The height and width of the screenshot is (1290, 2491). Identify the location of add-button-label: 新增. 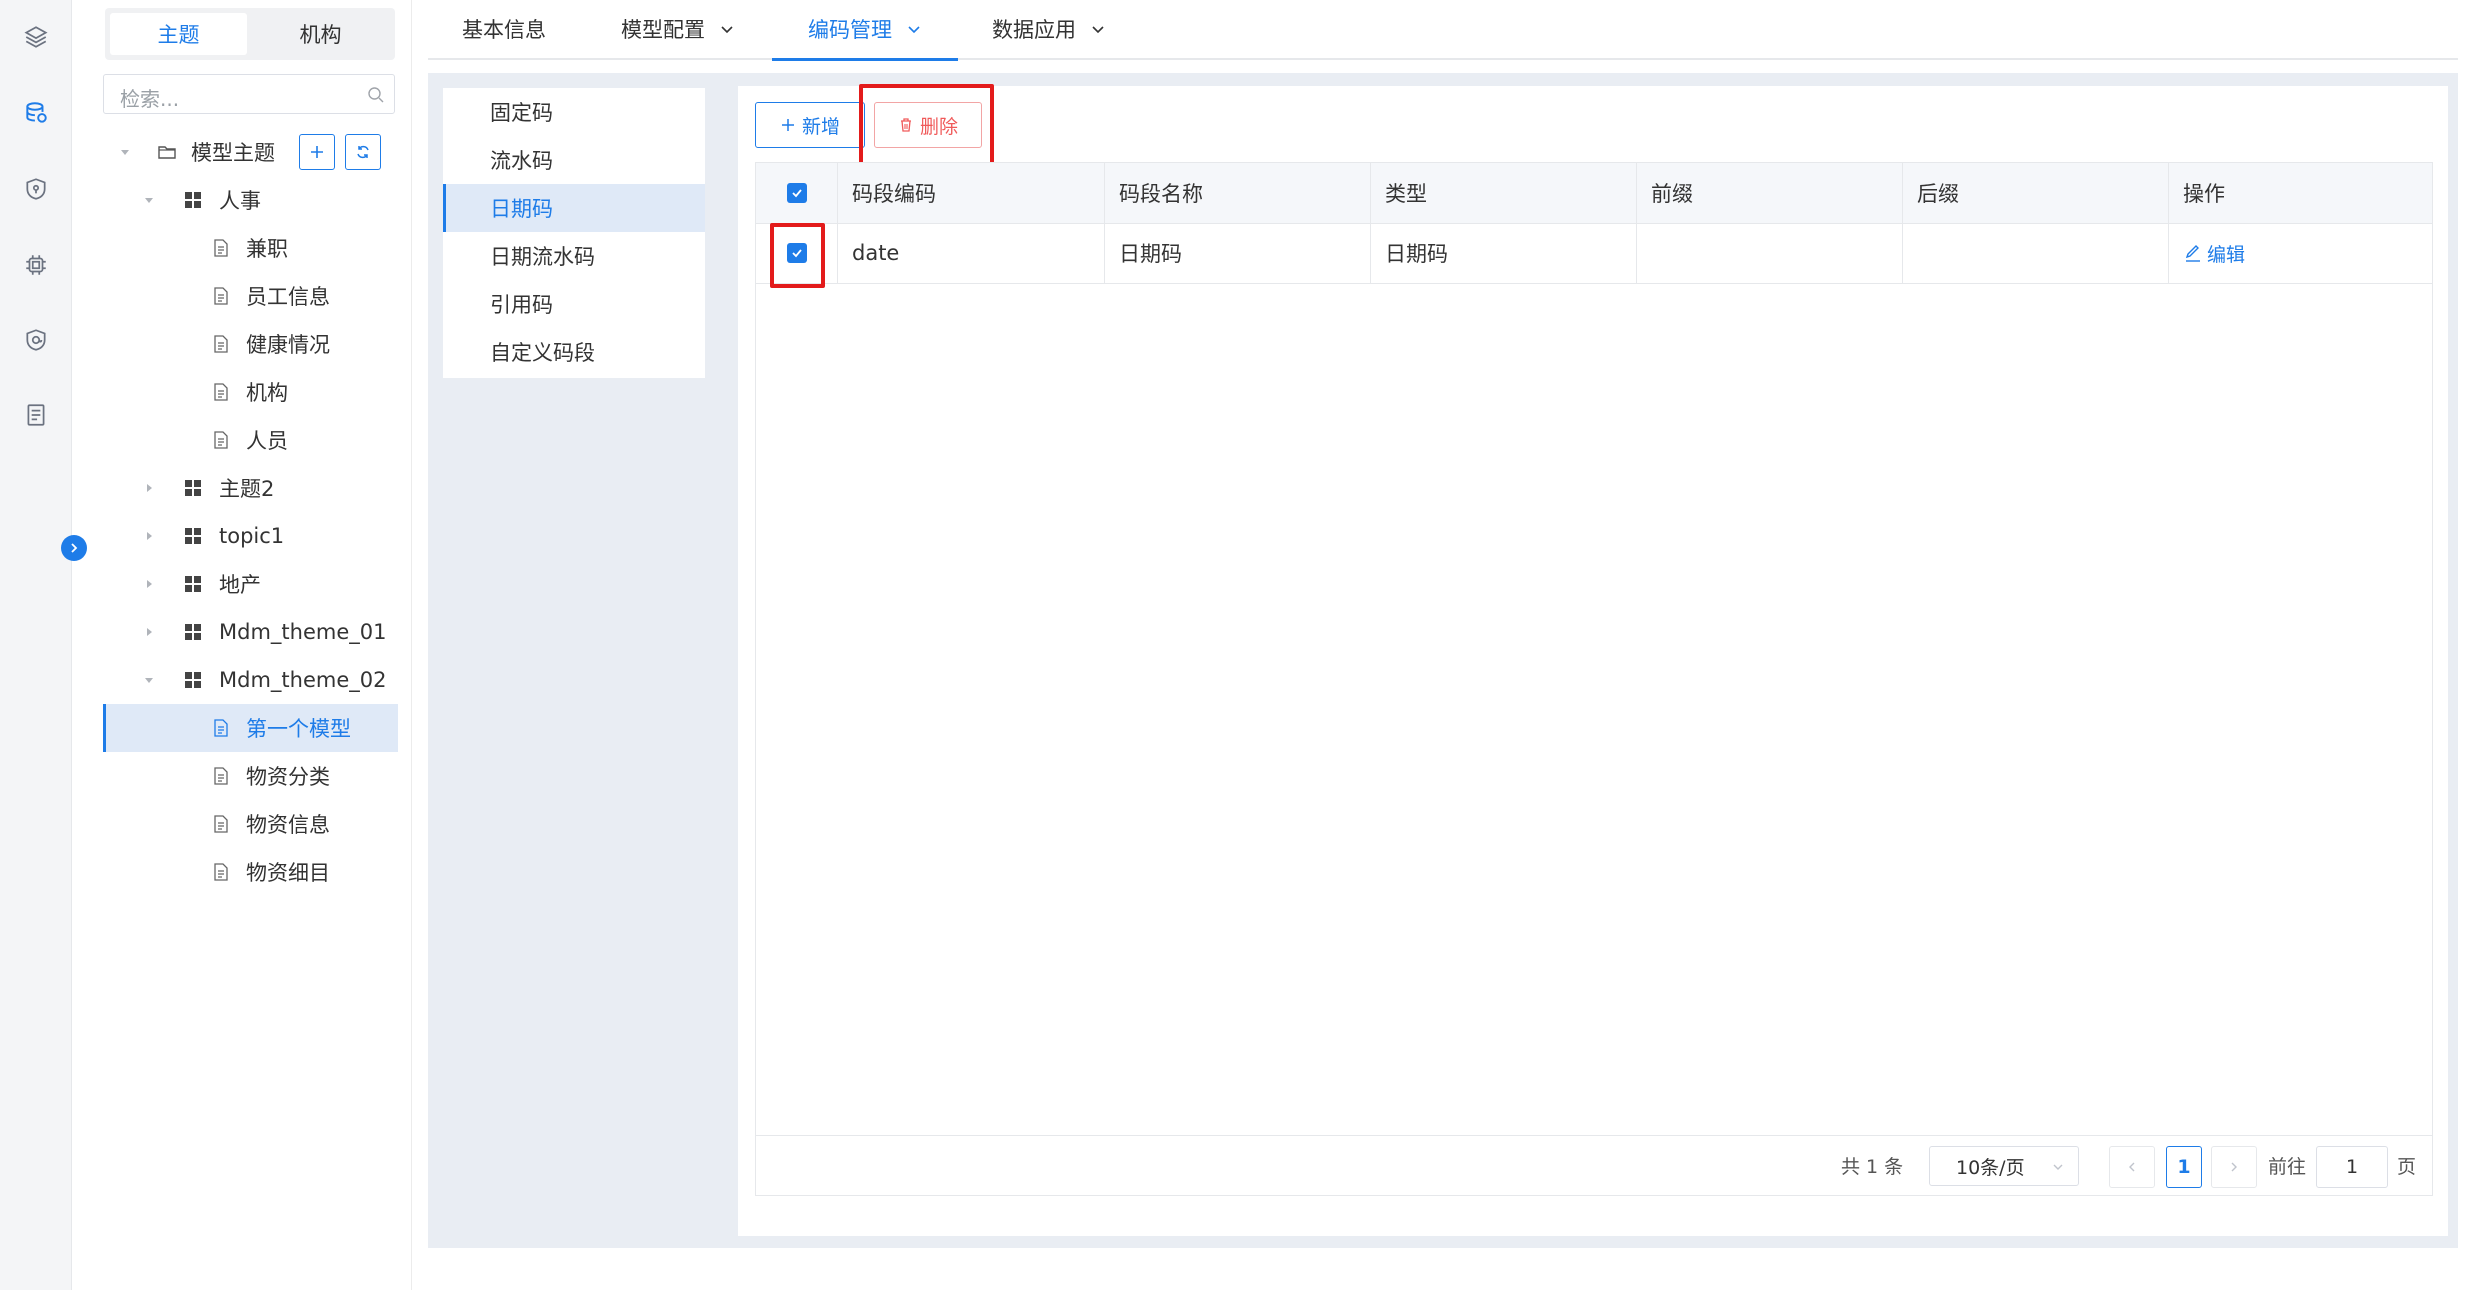
(820, 126).